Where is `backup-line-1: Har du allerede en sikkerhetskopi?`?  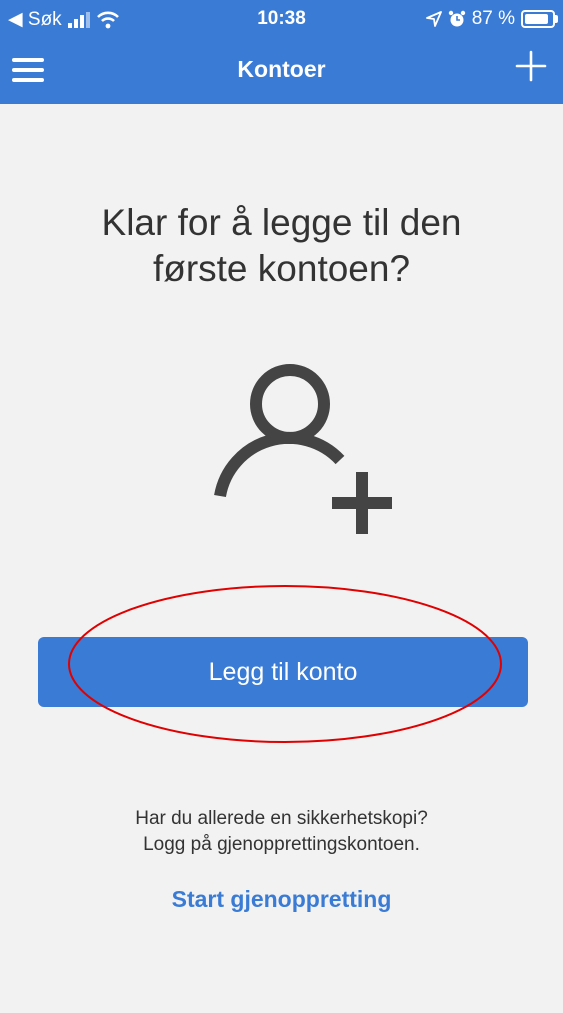 backup-line-1: Har du allerede en sikkerhetskopi? is located at coordinates (281, 818).